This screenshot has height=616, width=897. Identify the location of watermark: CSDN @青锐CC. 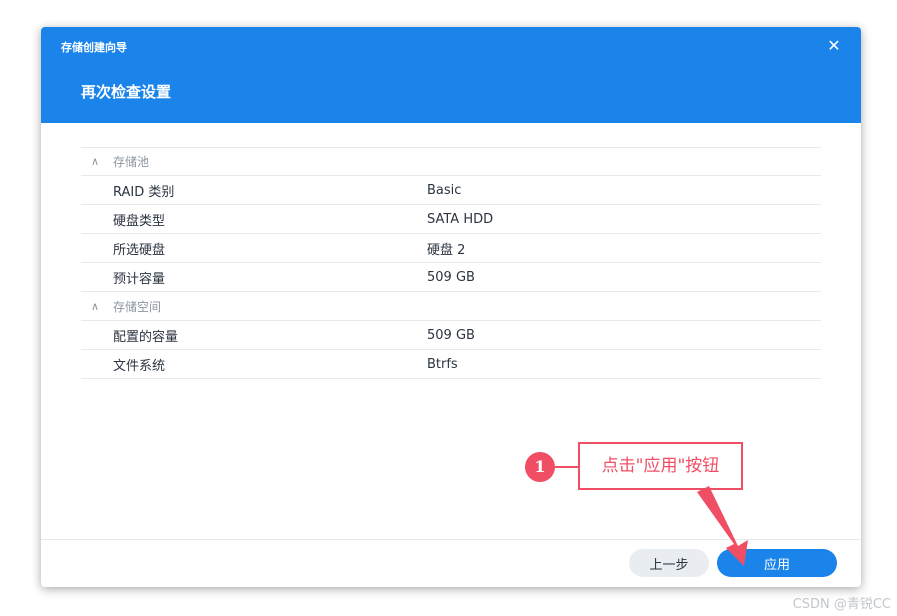
(841, 604).